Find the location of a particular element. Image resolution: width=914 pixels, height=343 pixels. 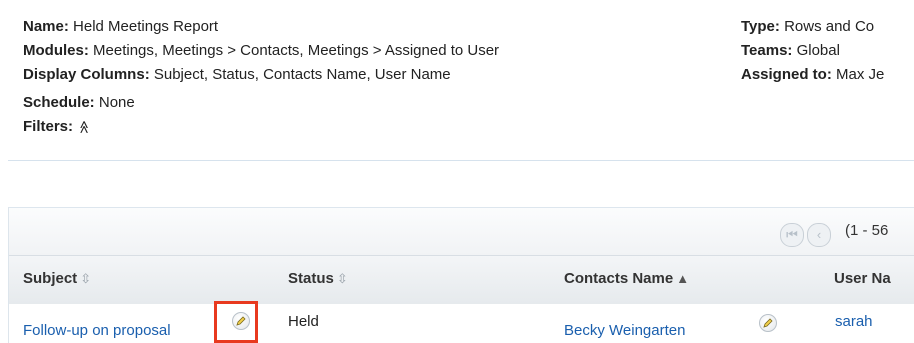

report-filters: Filters: ≪ is located at coordinates (57, 126).